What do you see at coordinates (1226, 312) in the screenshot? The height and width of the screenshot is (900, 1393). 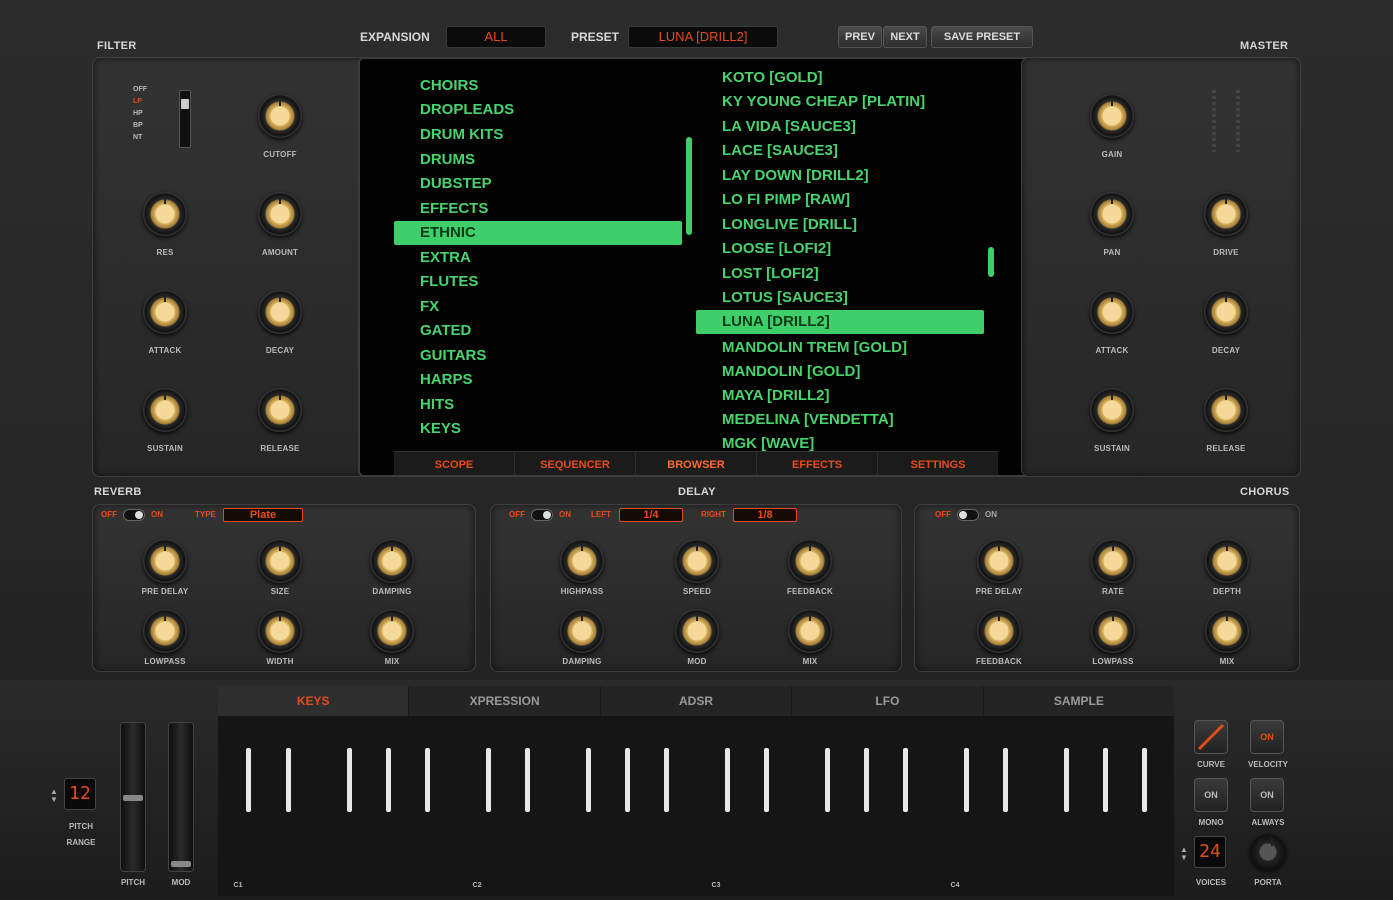 I see `master-decay-knob` at bounding box center [1226, 312].